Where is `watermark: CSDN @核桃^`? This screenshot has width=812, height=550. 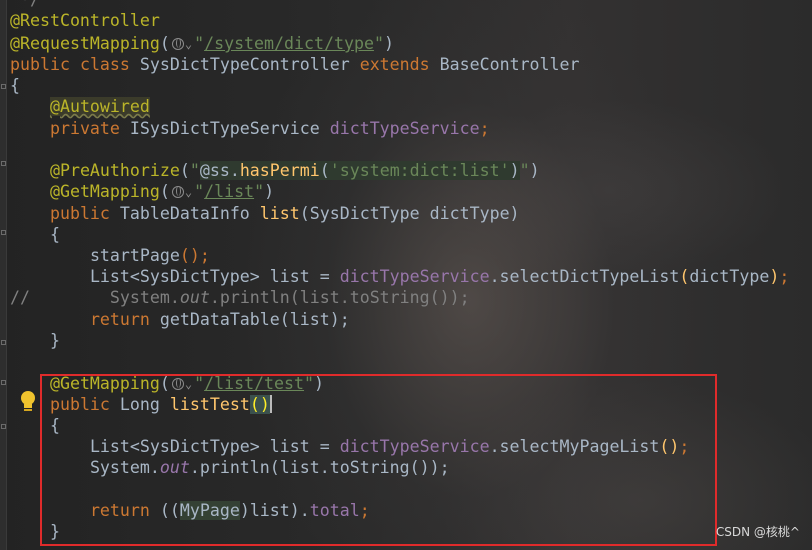 watermark: CSDN @核桃^ is located at coordinates (757, 532).